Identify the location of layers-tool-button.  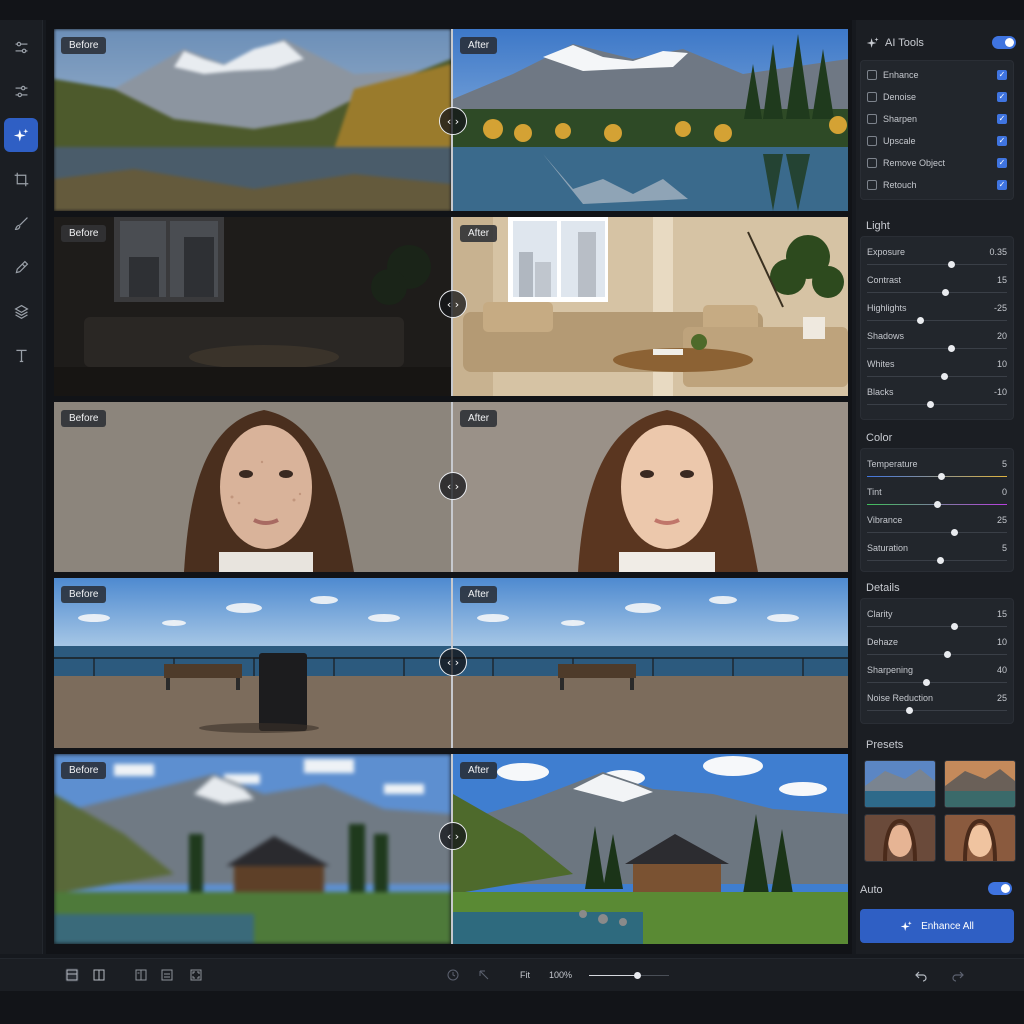
(21, 311).